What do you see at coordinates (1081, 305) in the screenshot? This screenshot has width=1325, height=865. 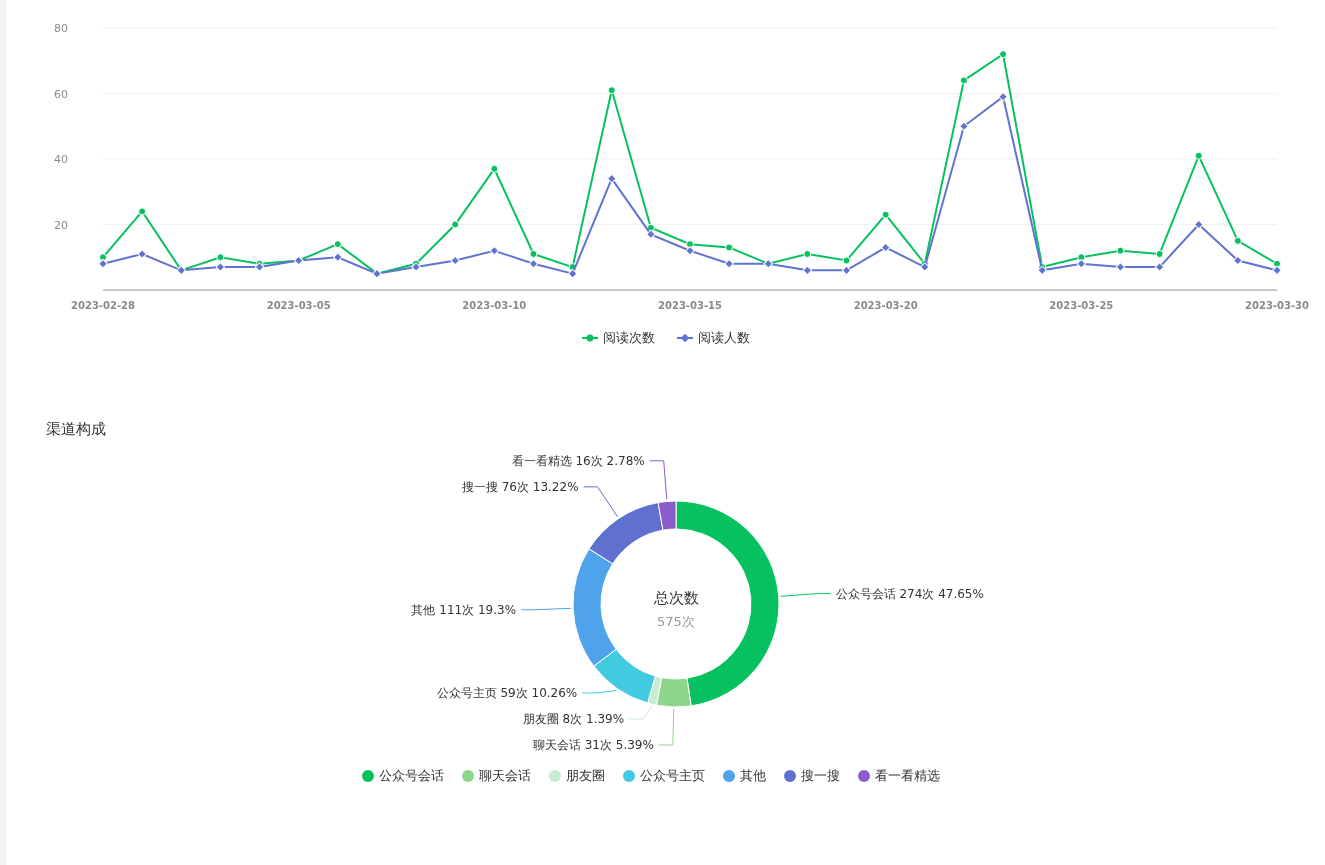 I see `x-tick-label: 2023-03-25` at bounding box center [1081, 305].